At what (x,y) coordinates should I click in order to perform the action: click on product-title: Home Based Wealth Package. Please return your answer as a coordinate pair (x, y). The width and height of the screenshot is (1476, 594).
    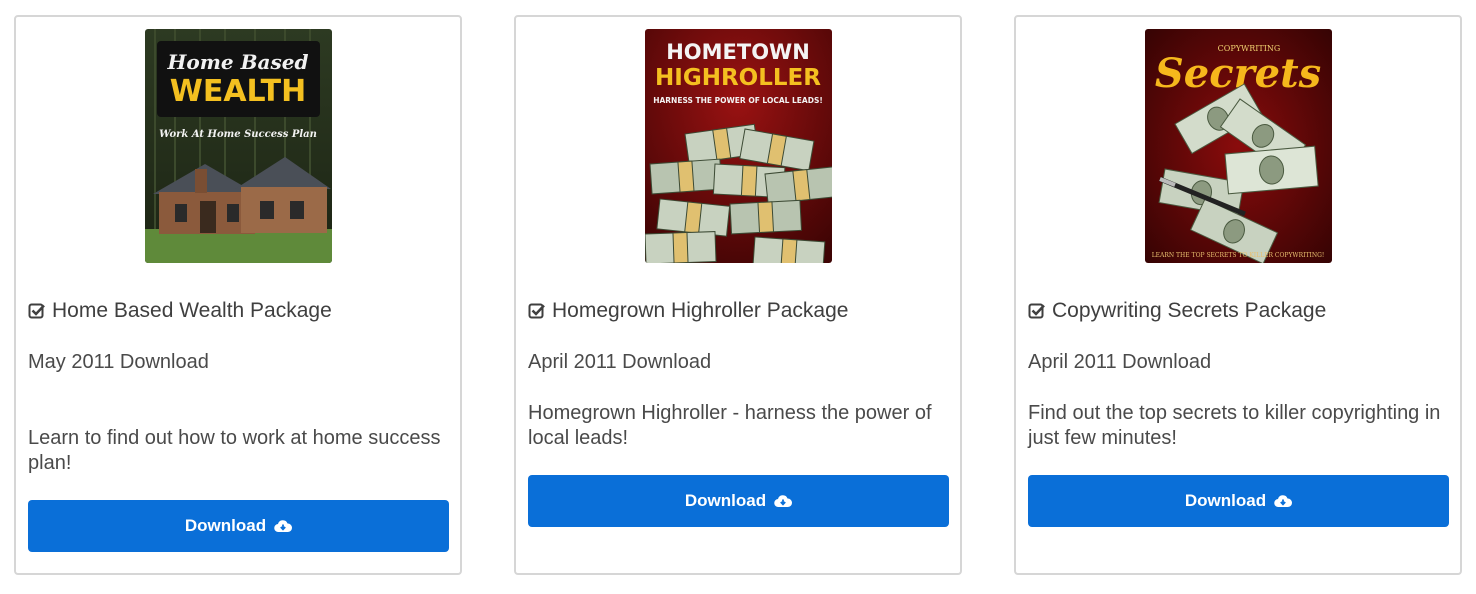
    Looking at the image, I should click on (180, 311).